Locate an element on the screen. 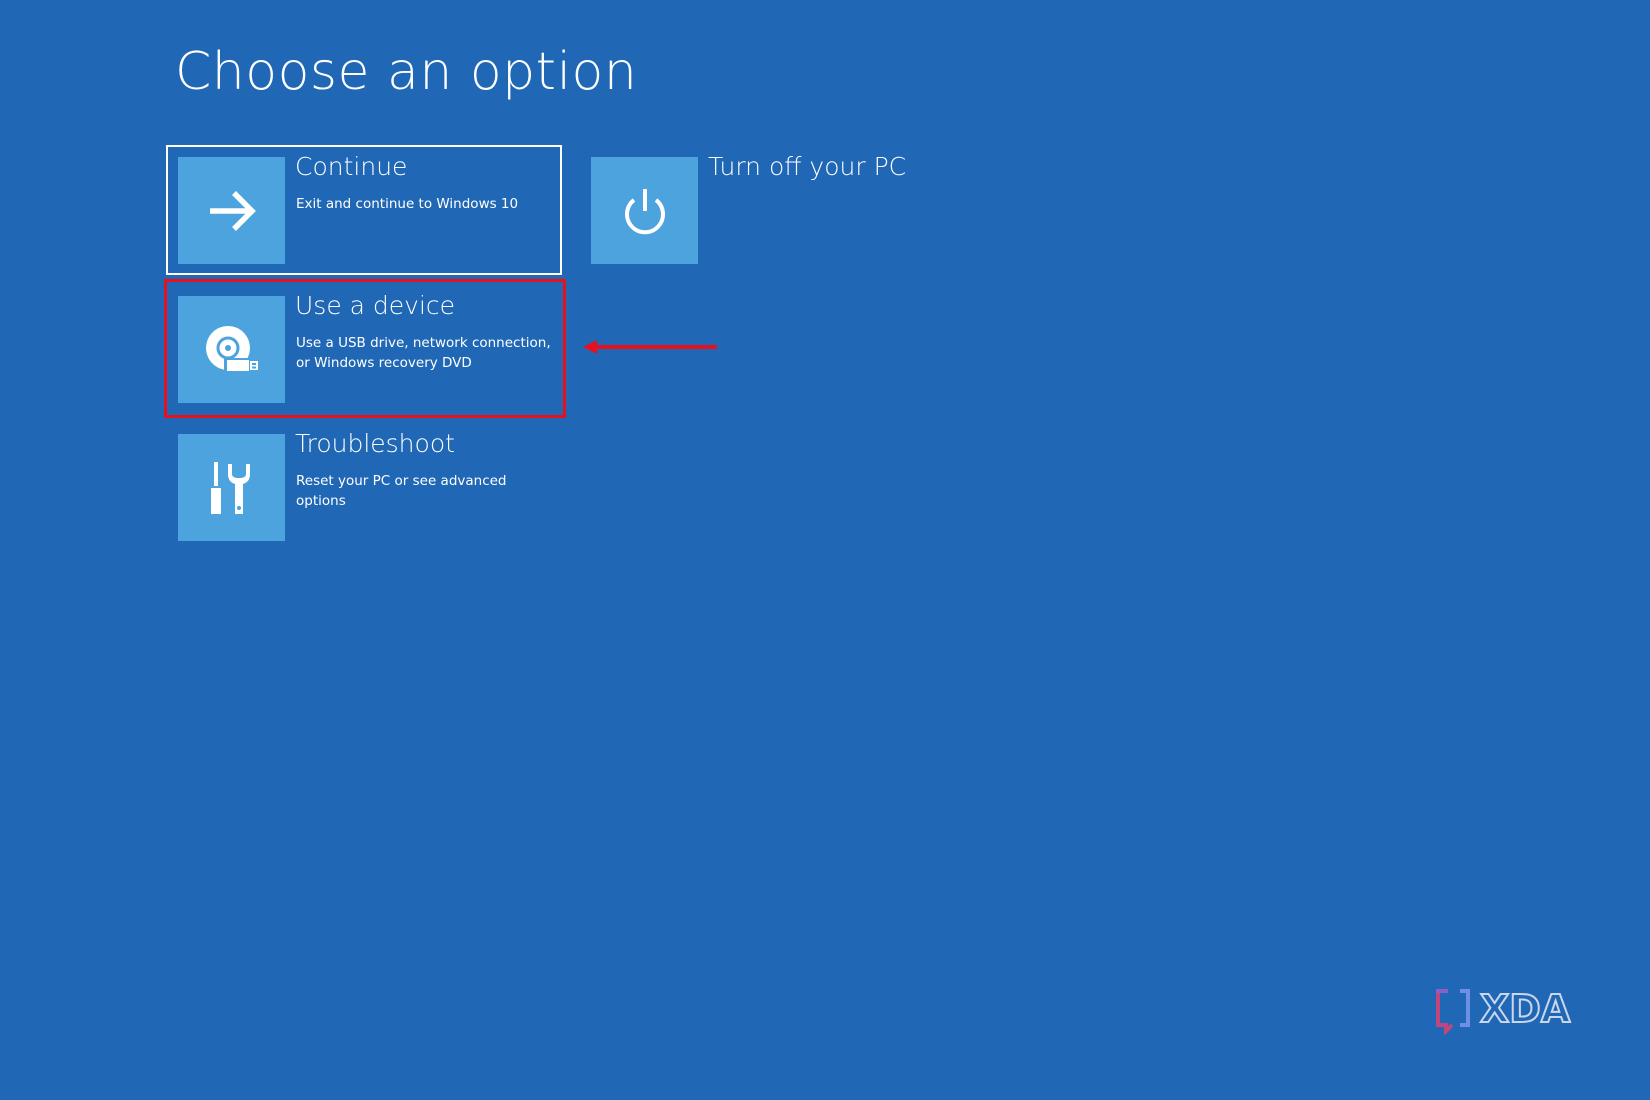 The width and height of the screenshot is (1650, 1100). tools-icon is located at coordinates (230, 487).